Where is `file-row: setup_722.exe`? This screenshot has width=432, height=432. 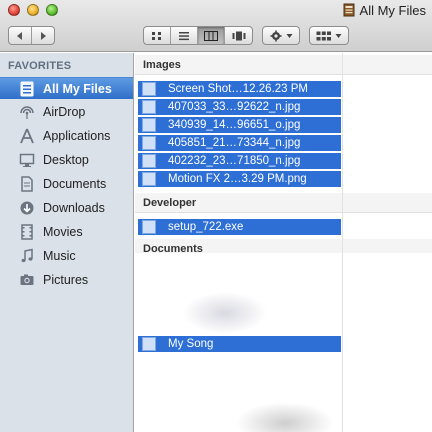
file-row: setup_722.exe is located at coordinates (239, 227).